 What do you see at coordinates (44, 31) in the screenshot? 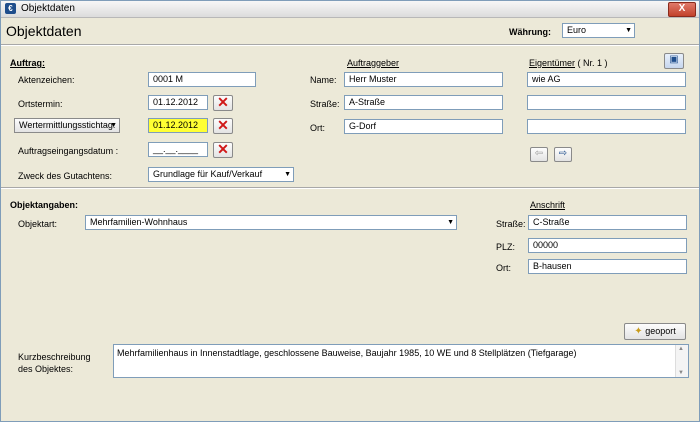
I see `page-title: Objektdaten` at bounding box center [44, 31].